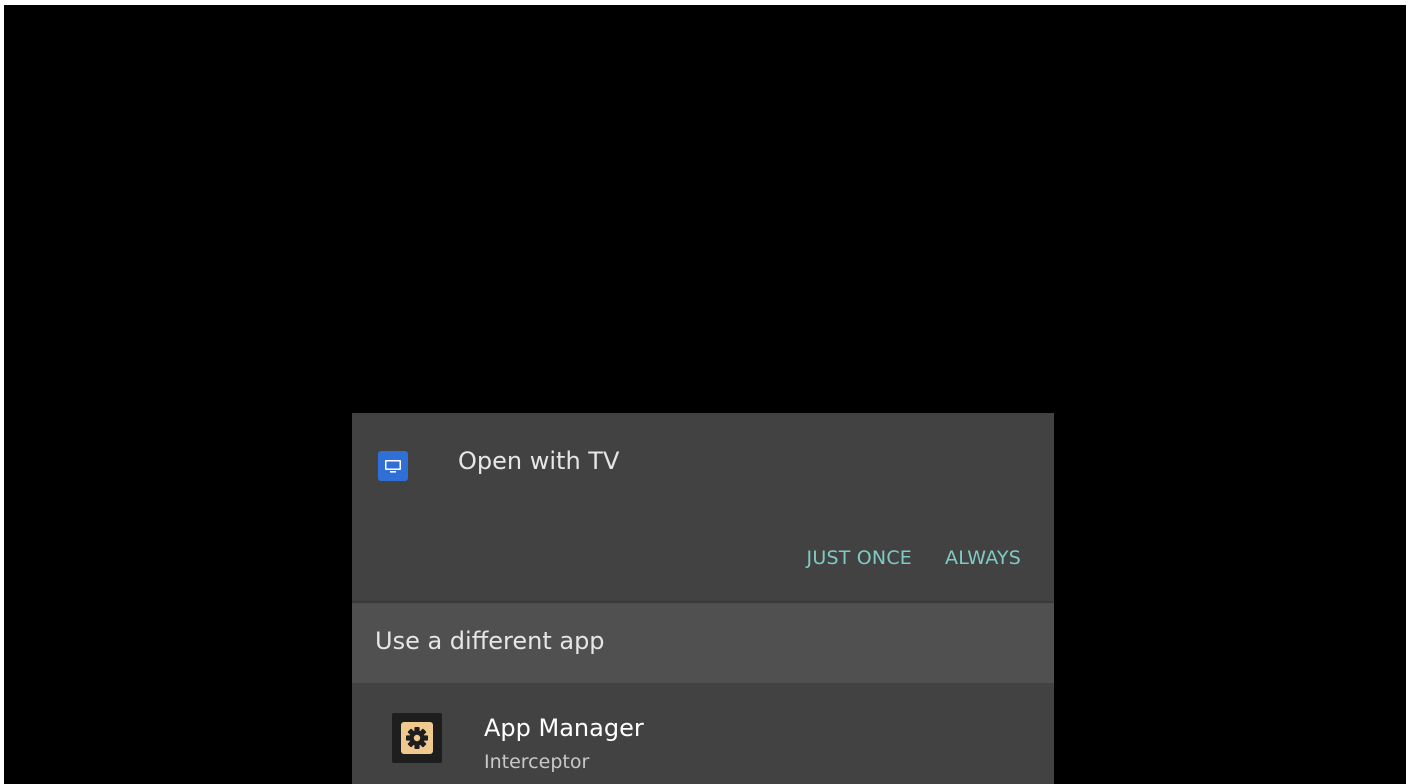 This screenshot has width=1413, height=784. Describe the element at coordinates (859, 558) in the screenshot. I see `just-once-button: JUST ONCE` at that location.